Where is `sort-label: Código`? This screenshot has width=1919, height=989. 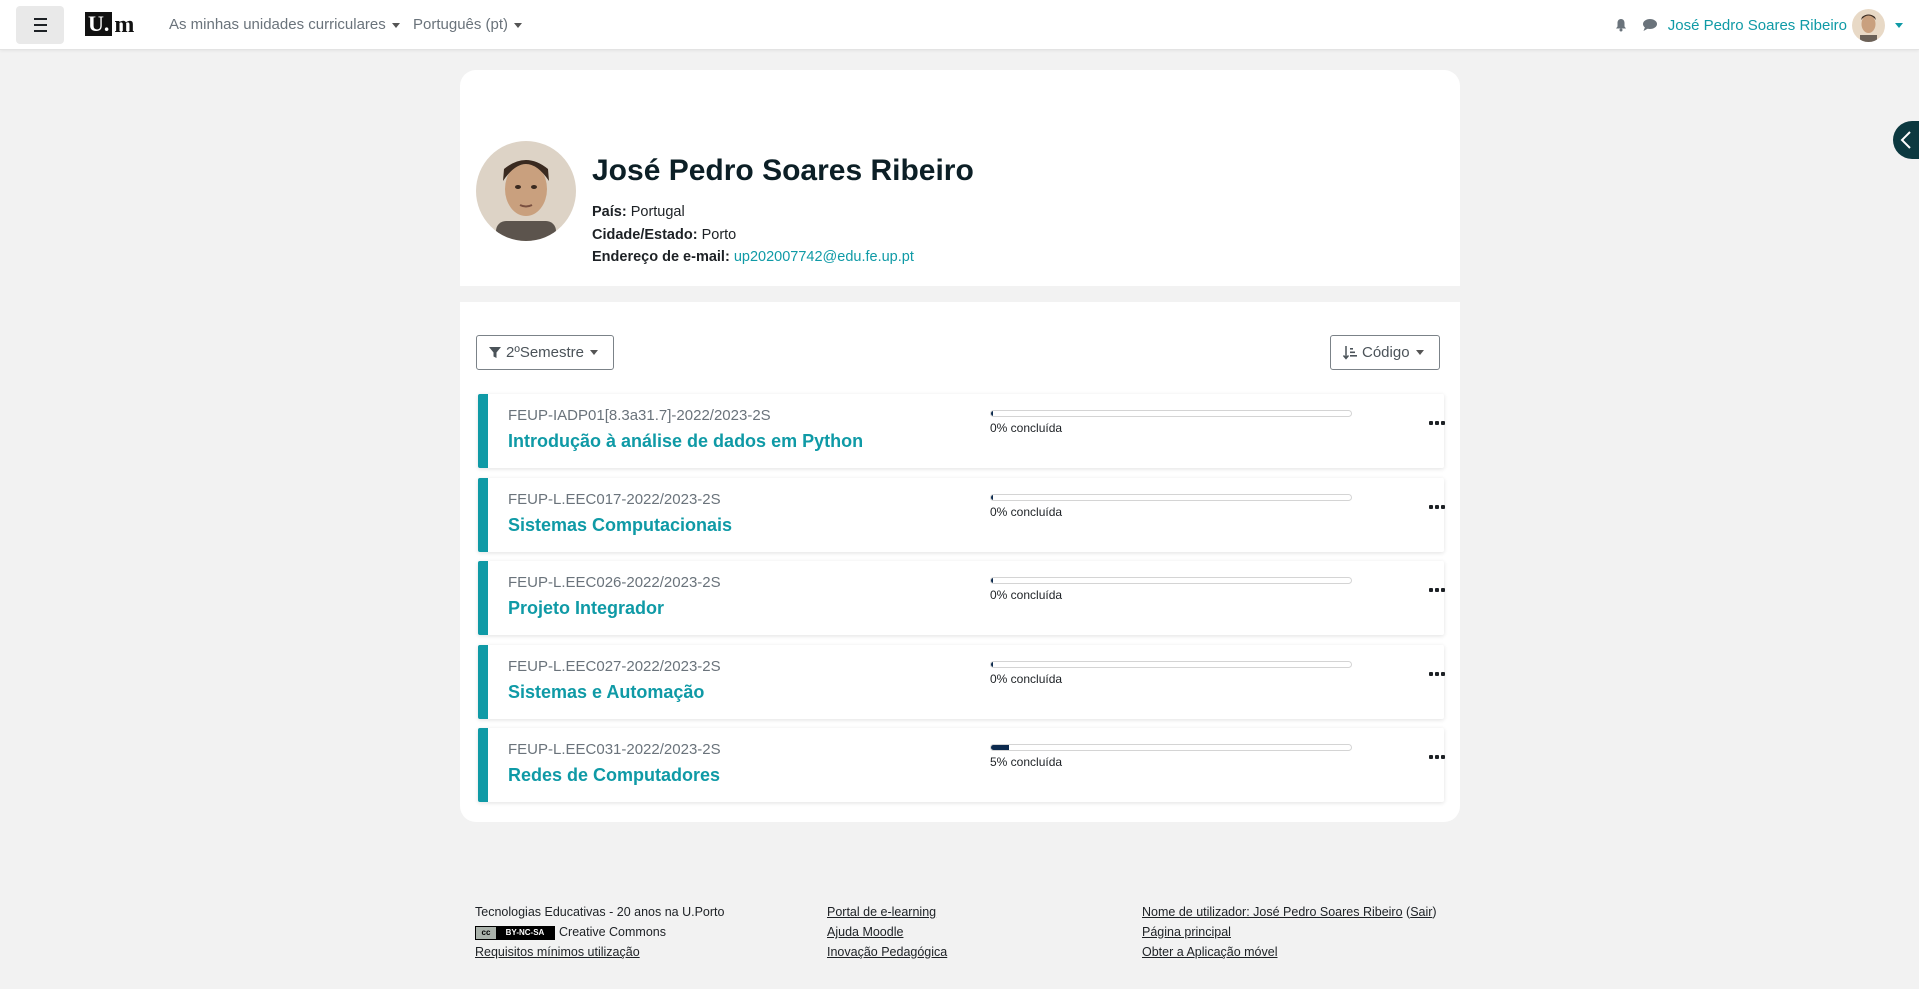
sort-label: Código is located at coordinates (1386, 352).